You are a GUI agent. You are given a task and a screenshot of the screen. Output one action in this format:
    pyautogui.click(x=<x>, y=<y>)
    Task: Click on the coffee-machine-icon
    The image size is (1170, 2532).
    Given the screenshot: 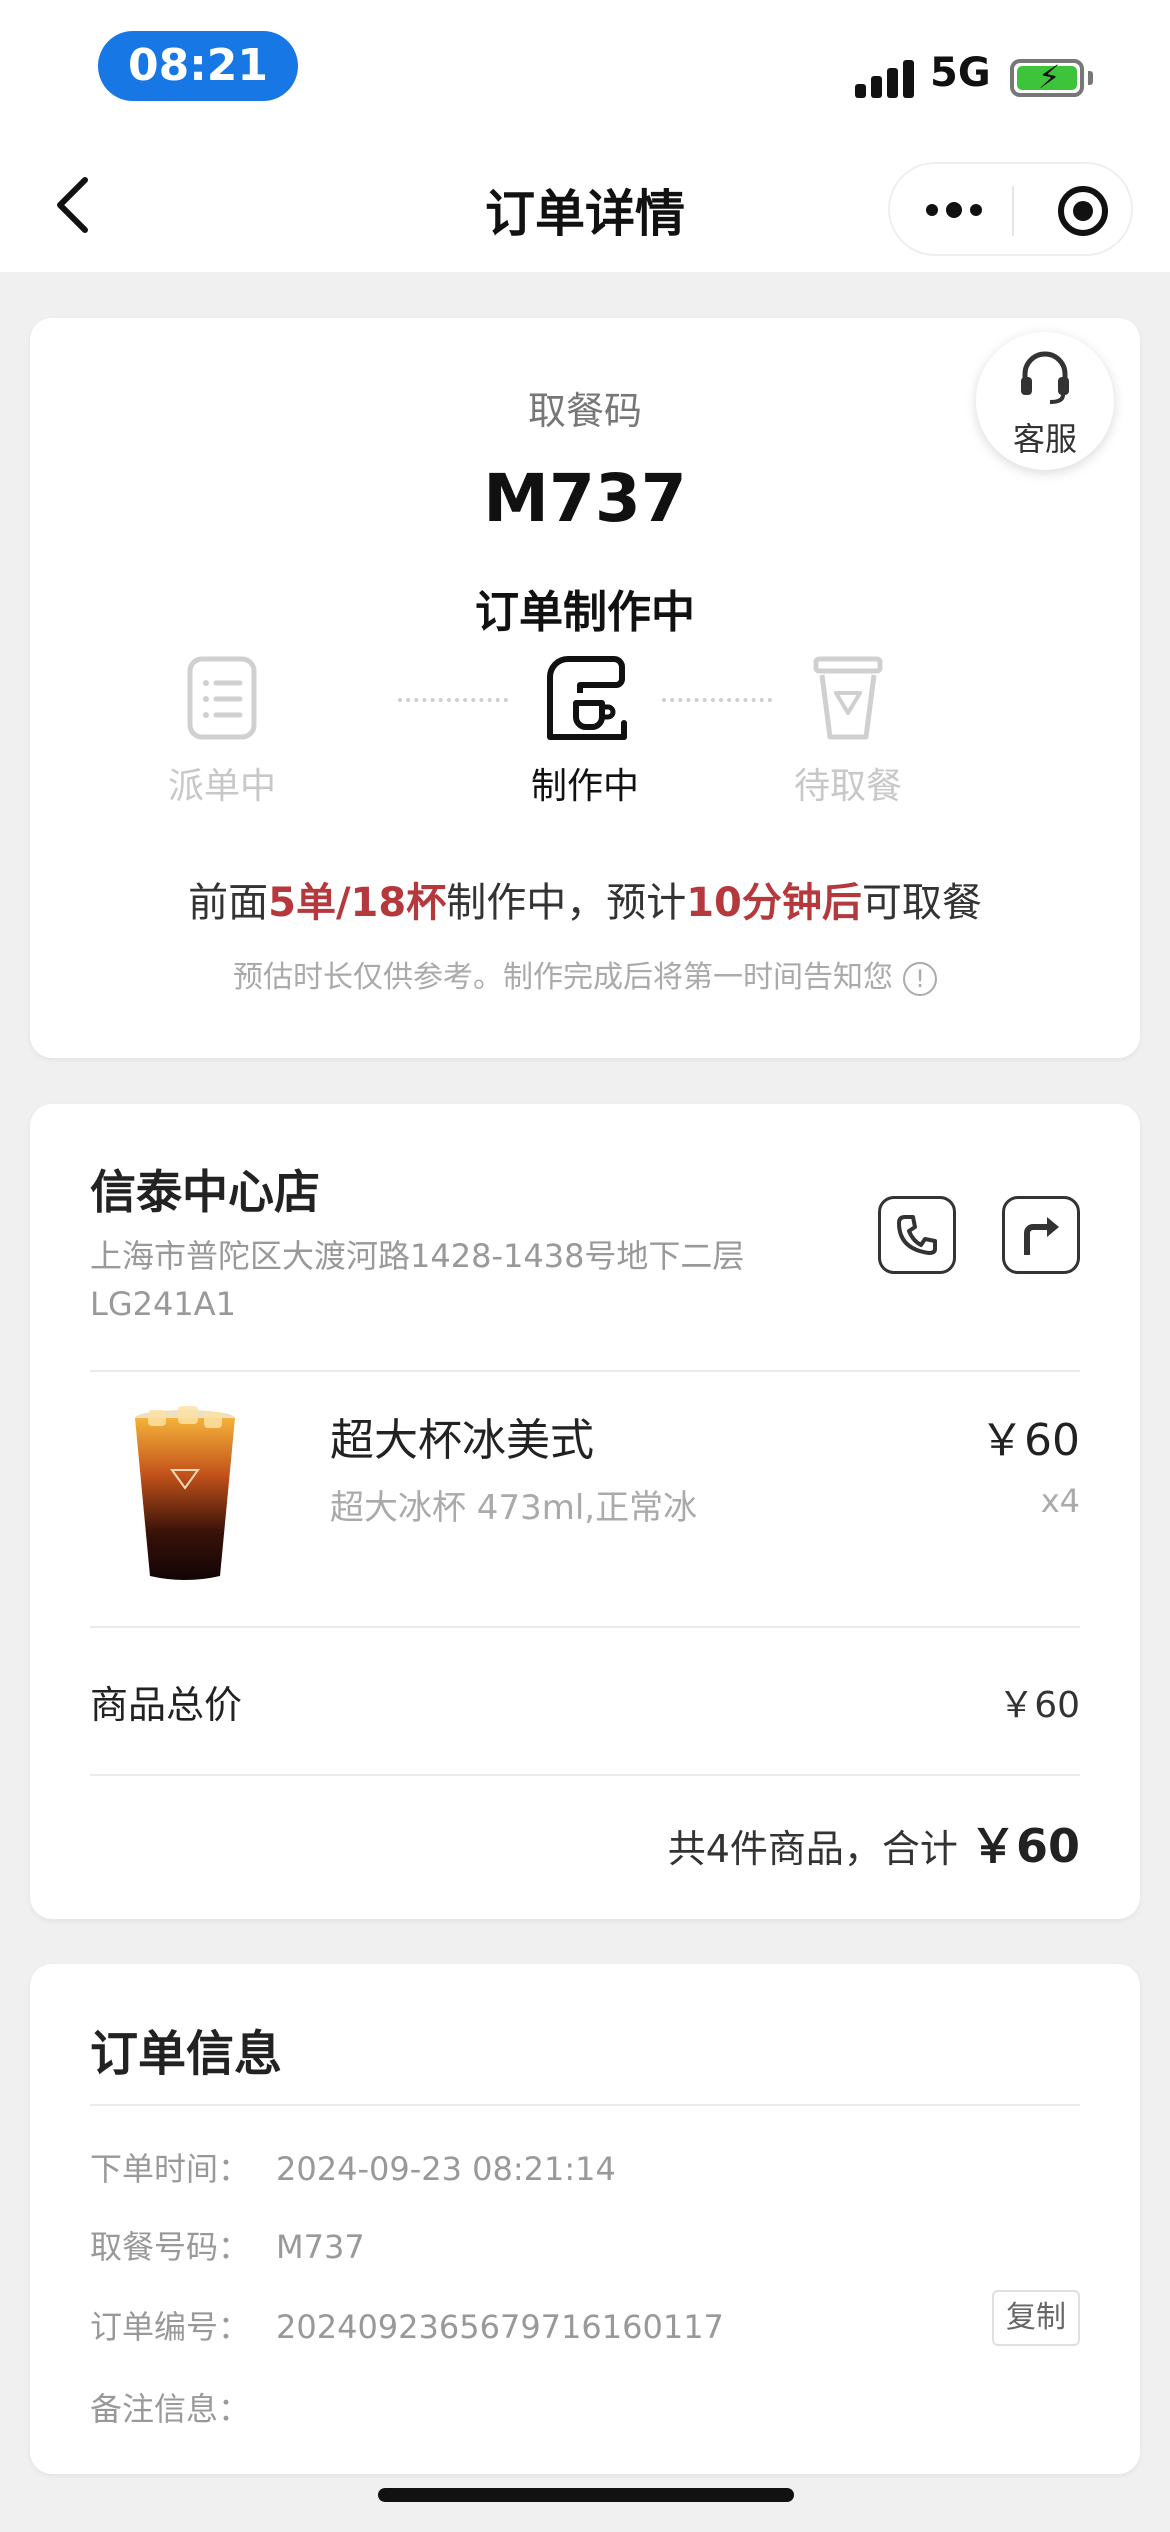 What is the action you would take?
    pyautogui.click(x=587, y=698)
    